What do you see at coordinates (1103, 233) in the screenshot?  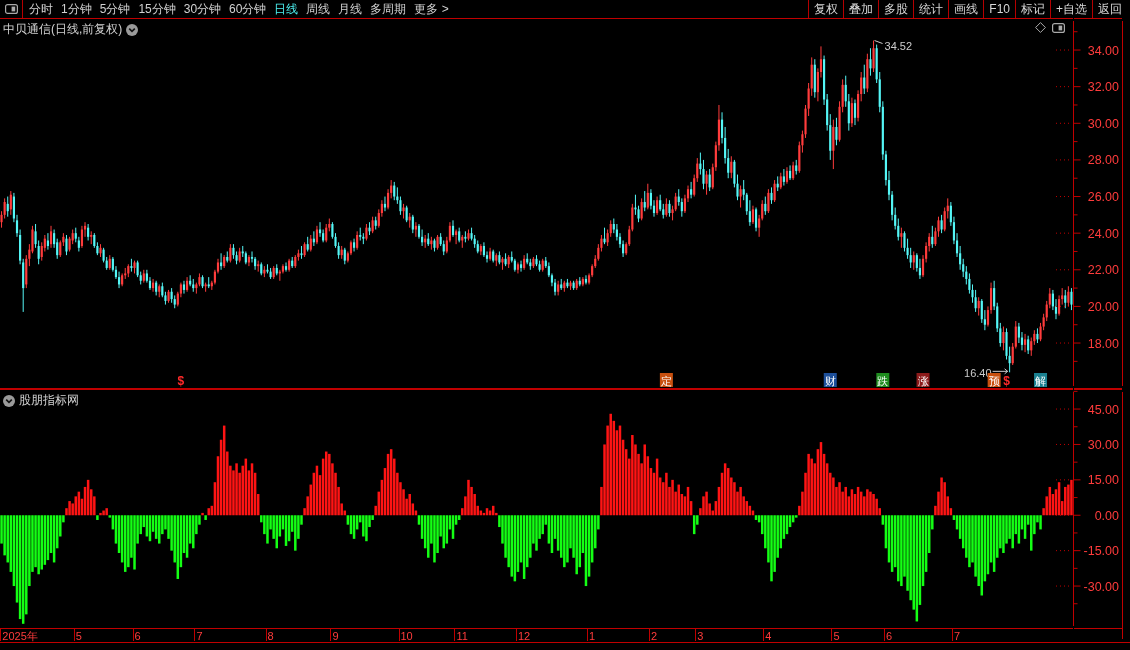 I see `axis-label: 24.00` at bounding box center [1103, 233].